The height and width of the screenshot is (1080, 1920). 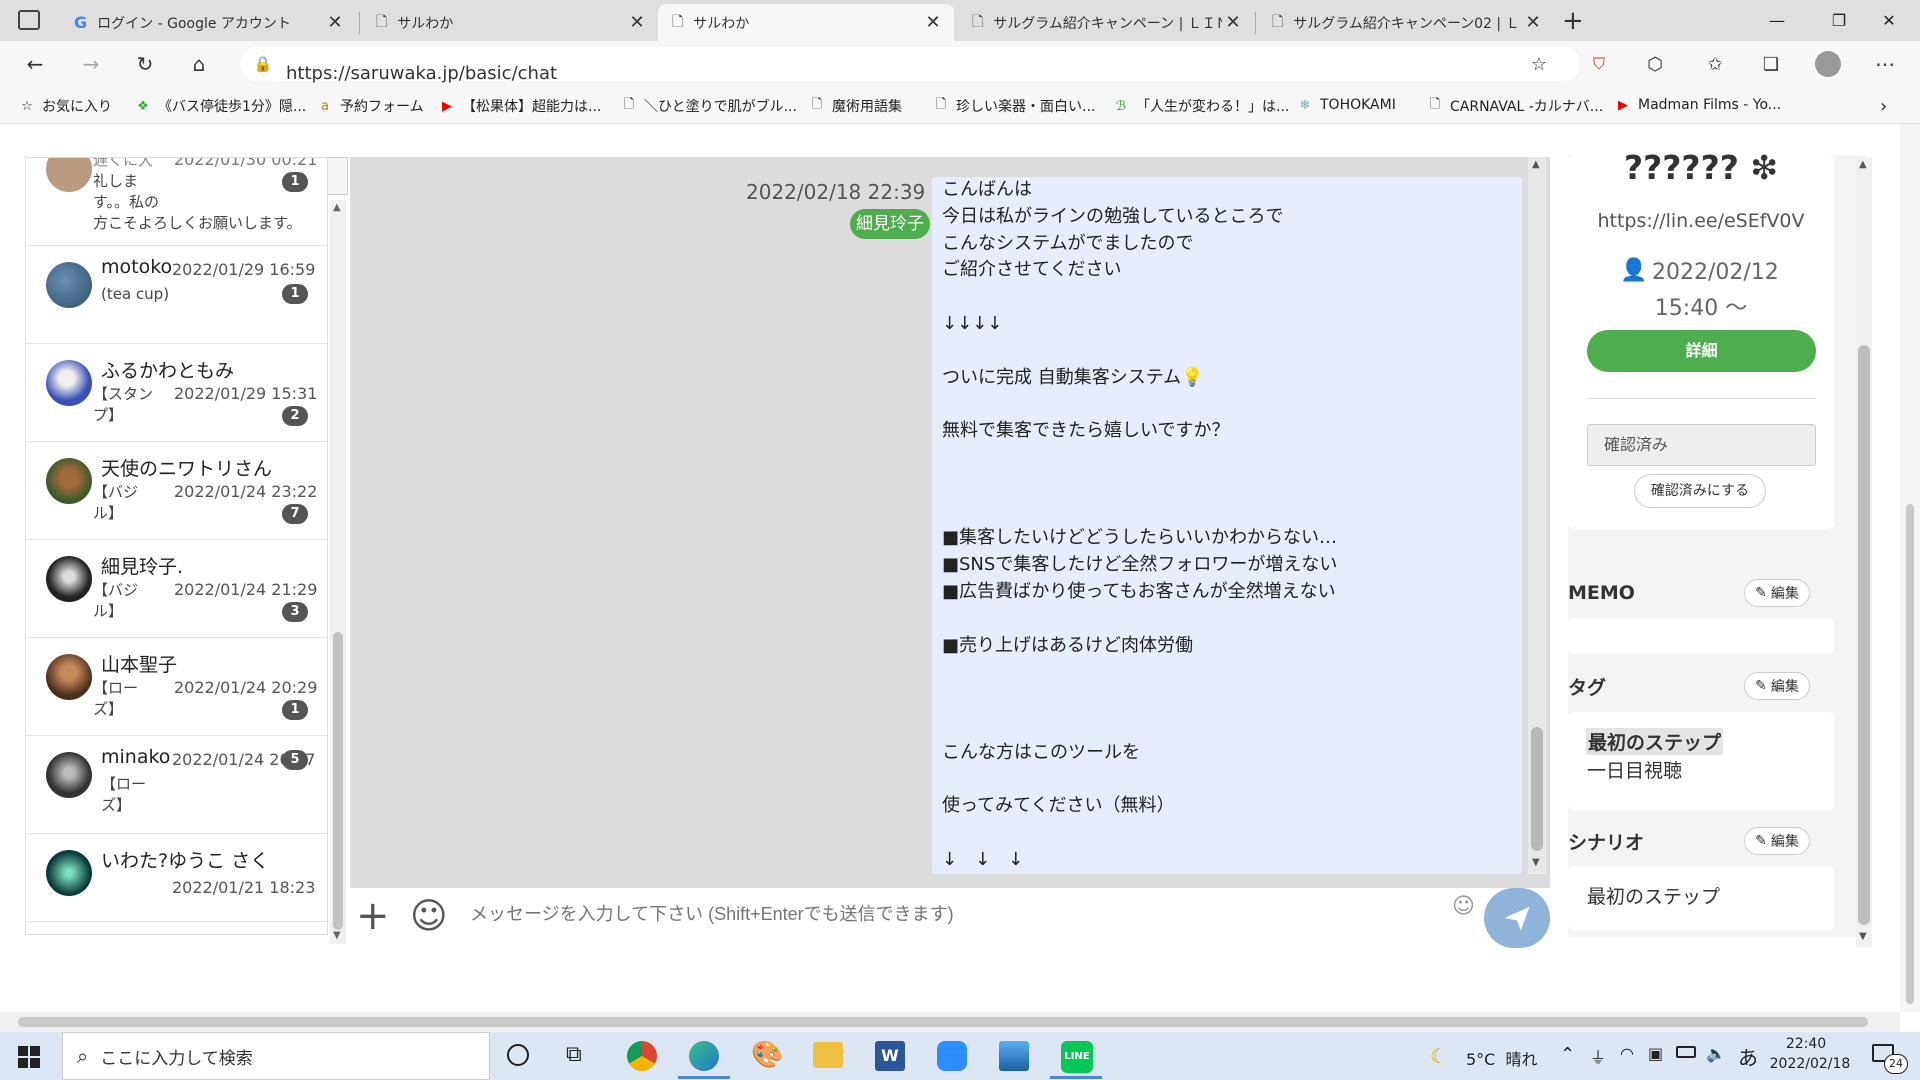 I want to click on status-field: 確認済み, so click(x=1701, y=445).